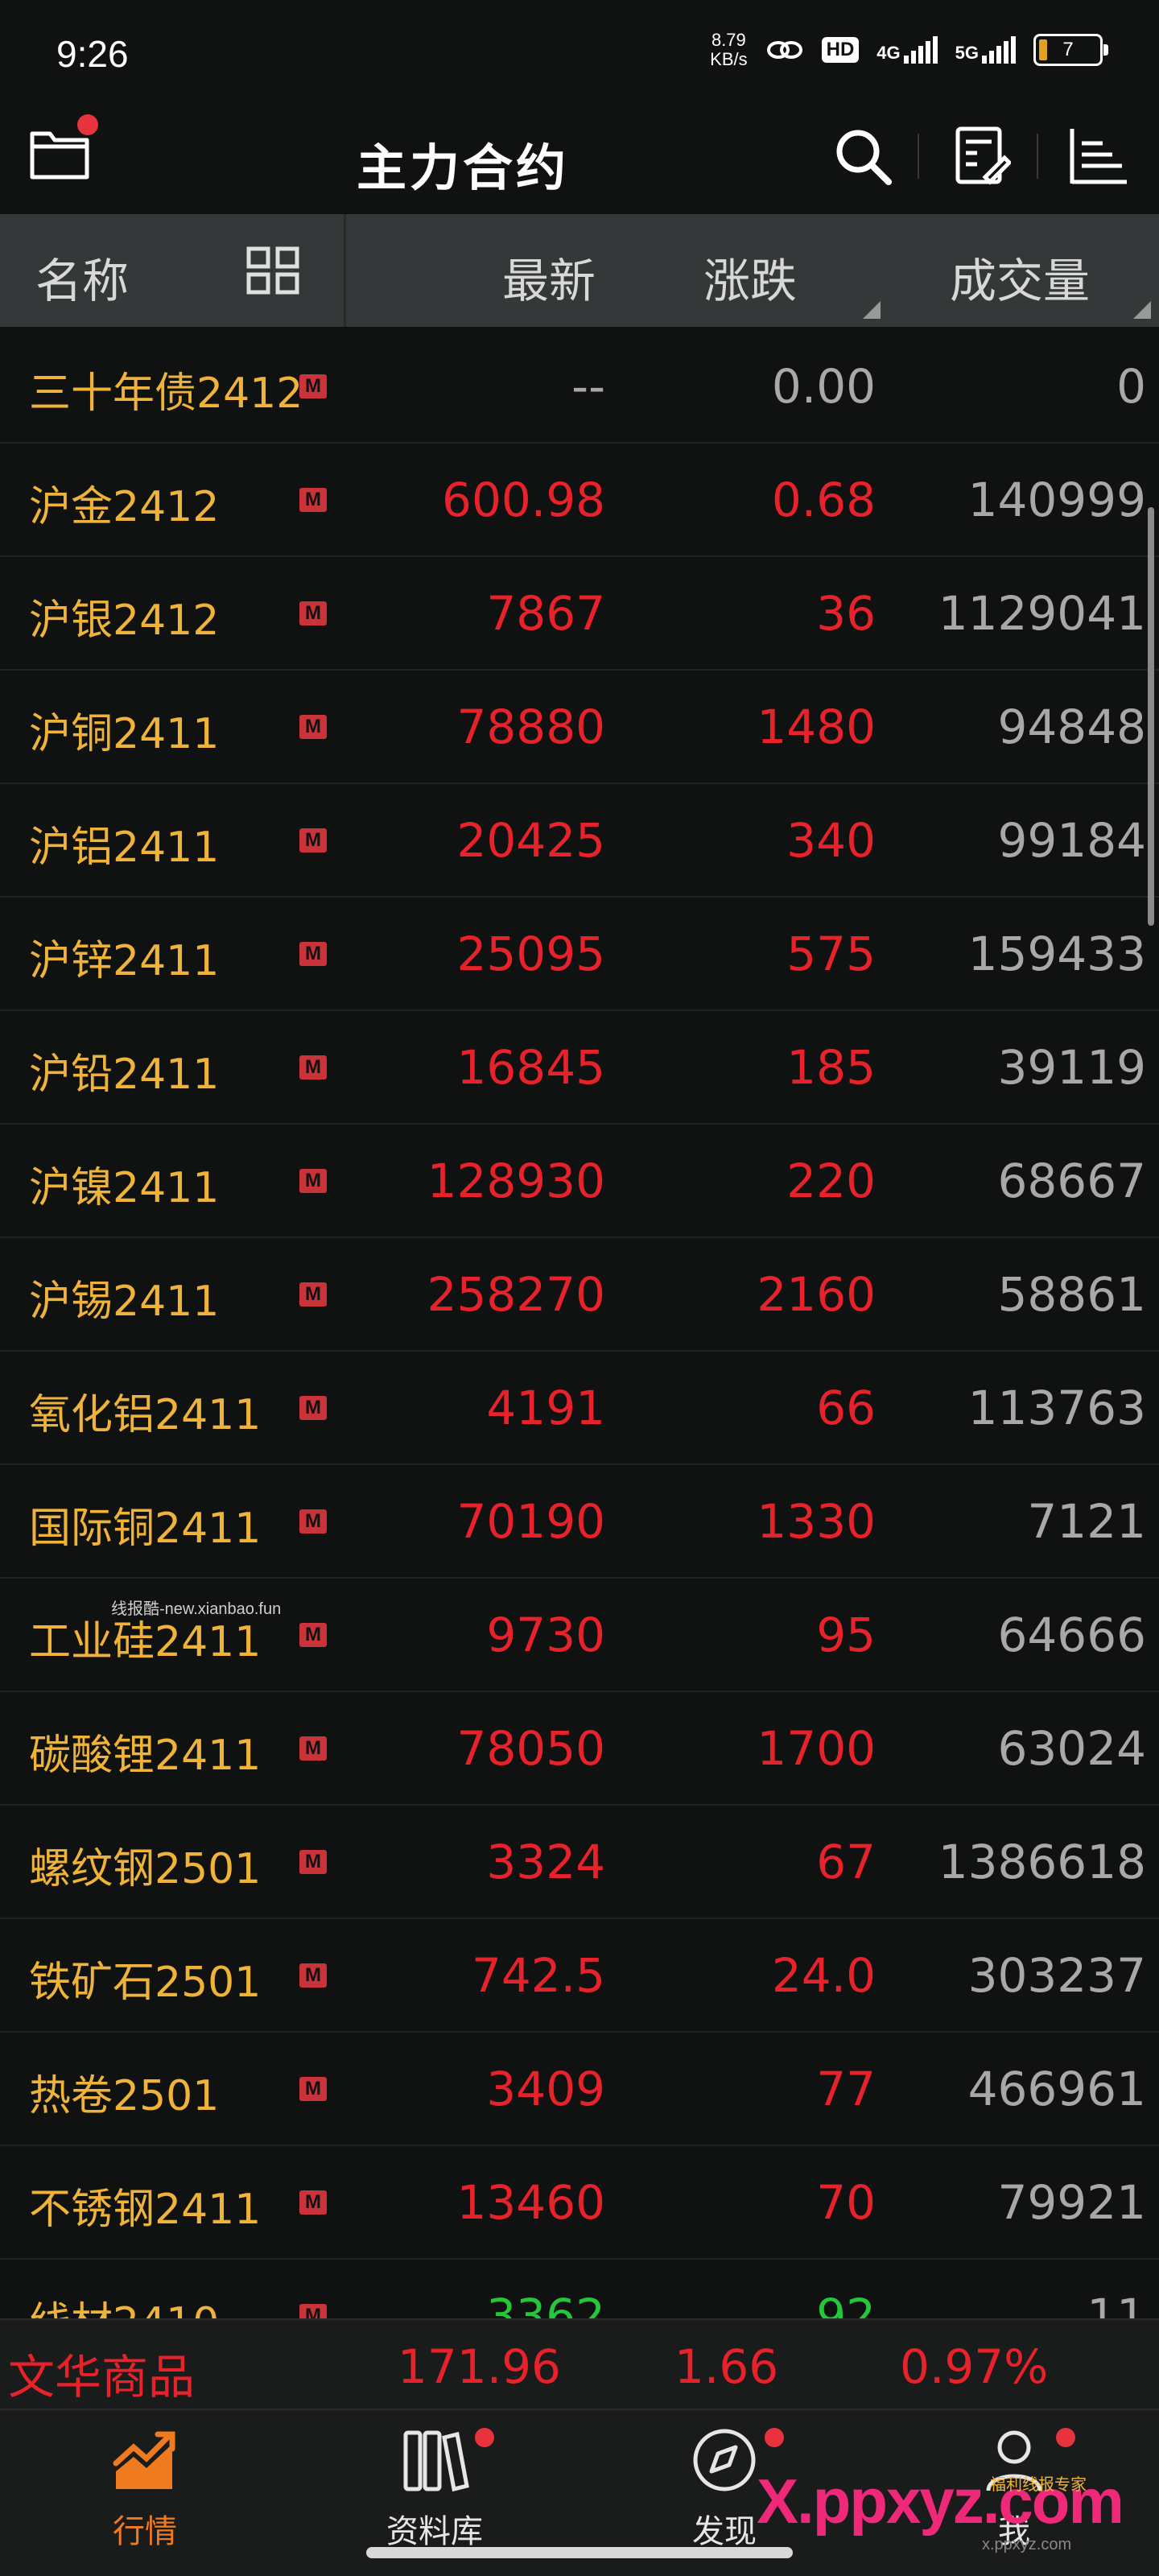 The width and height of the screenshot is (1159, 2576). What do you see at coordinates (538, 1975) in the screenshot?
I see `latest-price: 742.5` at bounding box center [538, 1975].